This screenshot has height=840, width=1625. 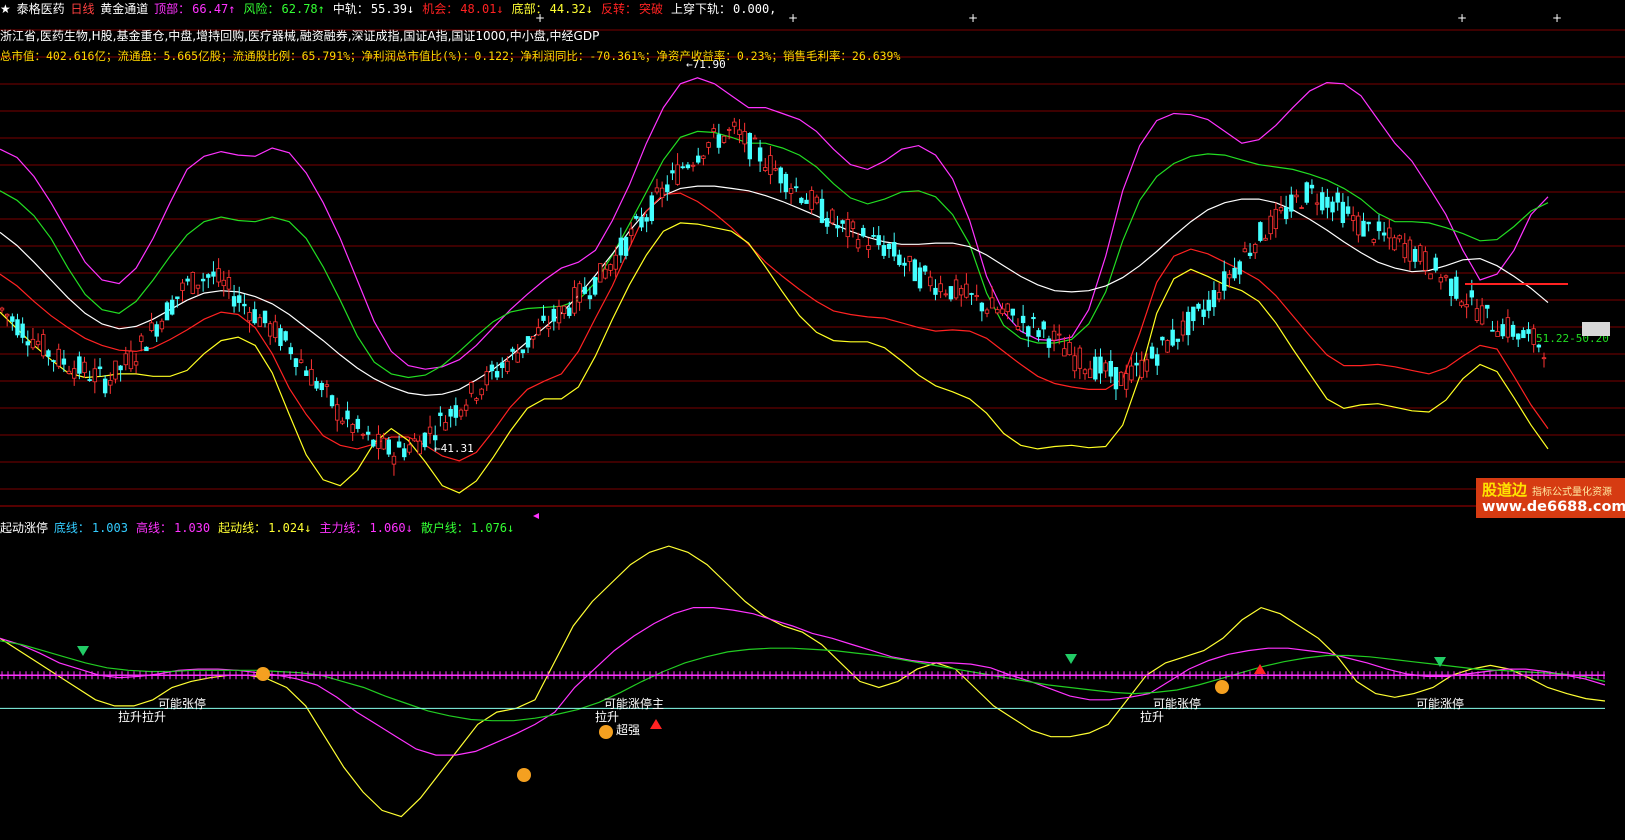 What do you see at coordinates (633, 9) in the screenshot?
I see `header-item-5: 反转： 突破` at bounding box center [633, 9].